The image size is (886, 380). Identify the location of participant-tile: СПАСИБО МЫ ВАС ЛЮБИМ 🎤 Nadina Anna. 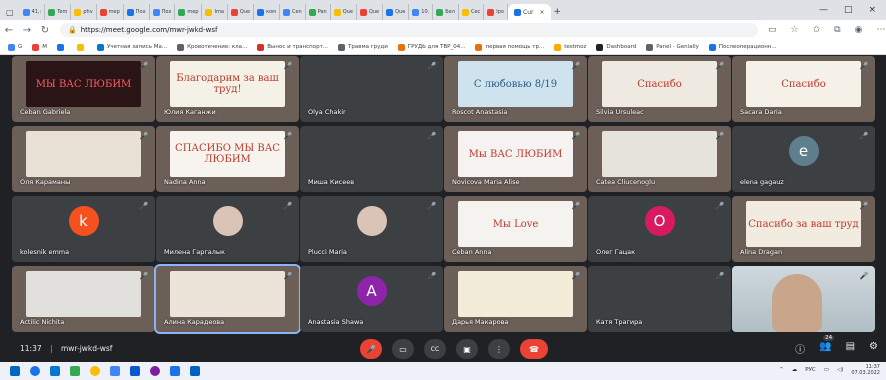
(227, 159).